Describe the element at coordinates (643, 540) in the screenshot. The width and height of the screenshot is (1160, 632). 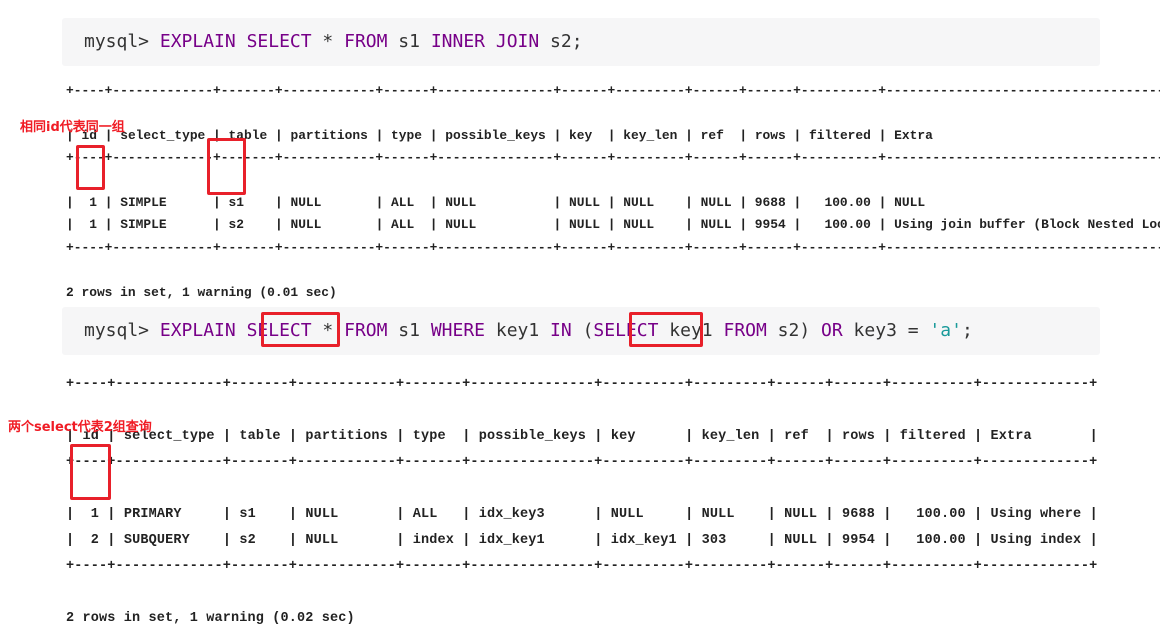
I see `cell-key: idx_key1` at that location.